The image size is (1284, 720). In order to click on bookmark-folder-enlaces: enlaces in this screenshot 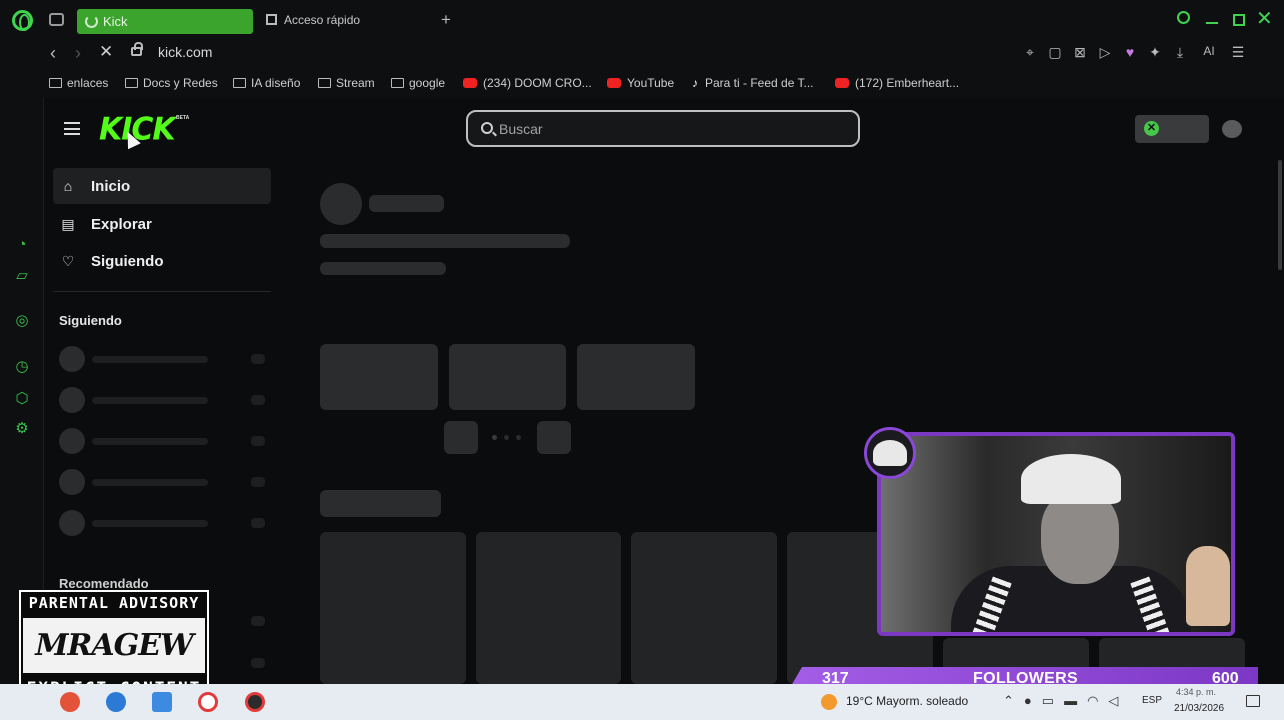, I will do `click(78, 83)`.